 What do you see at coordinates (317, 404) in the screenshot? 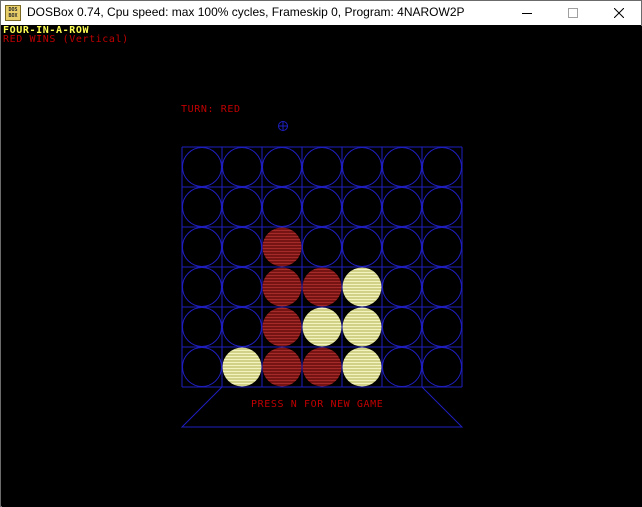
I see `new-game-prompt: PRESS N FOR NEW GAME` at bounding box center [317, 404].